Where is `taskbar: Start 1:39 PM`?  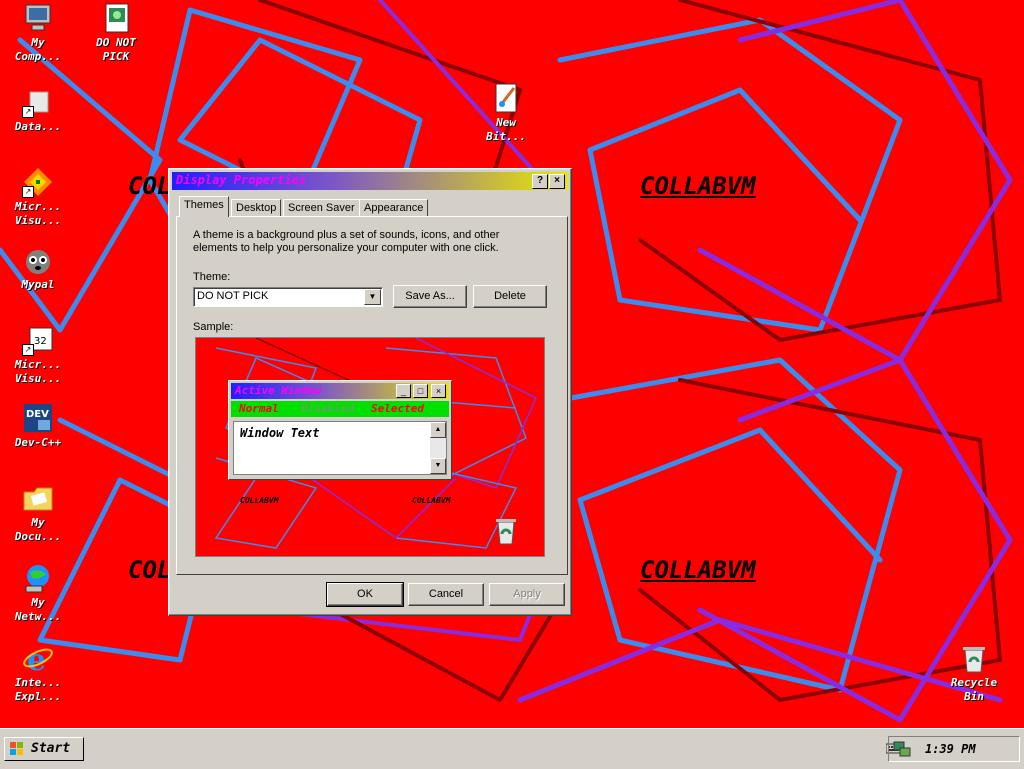 taskbar: Start 1:39 PM is located at coordinates (512, 748).